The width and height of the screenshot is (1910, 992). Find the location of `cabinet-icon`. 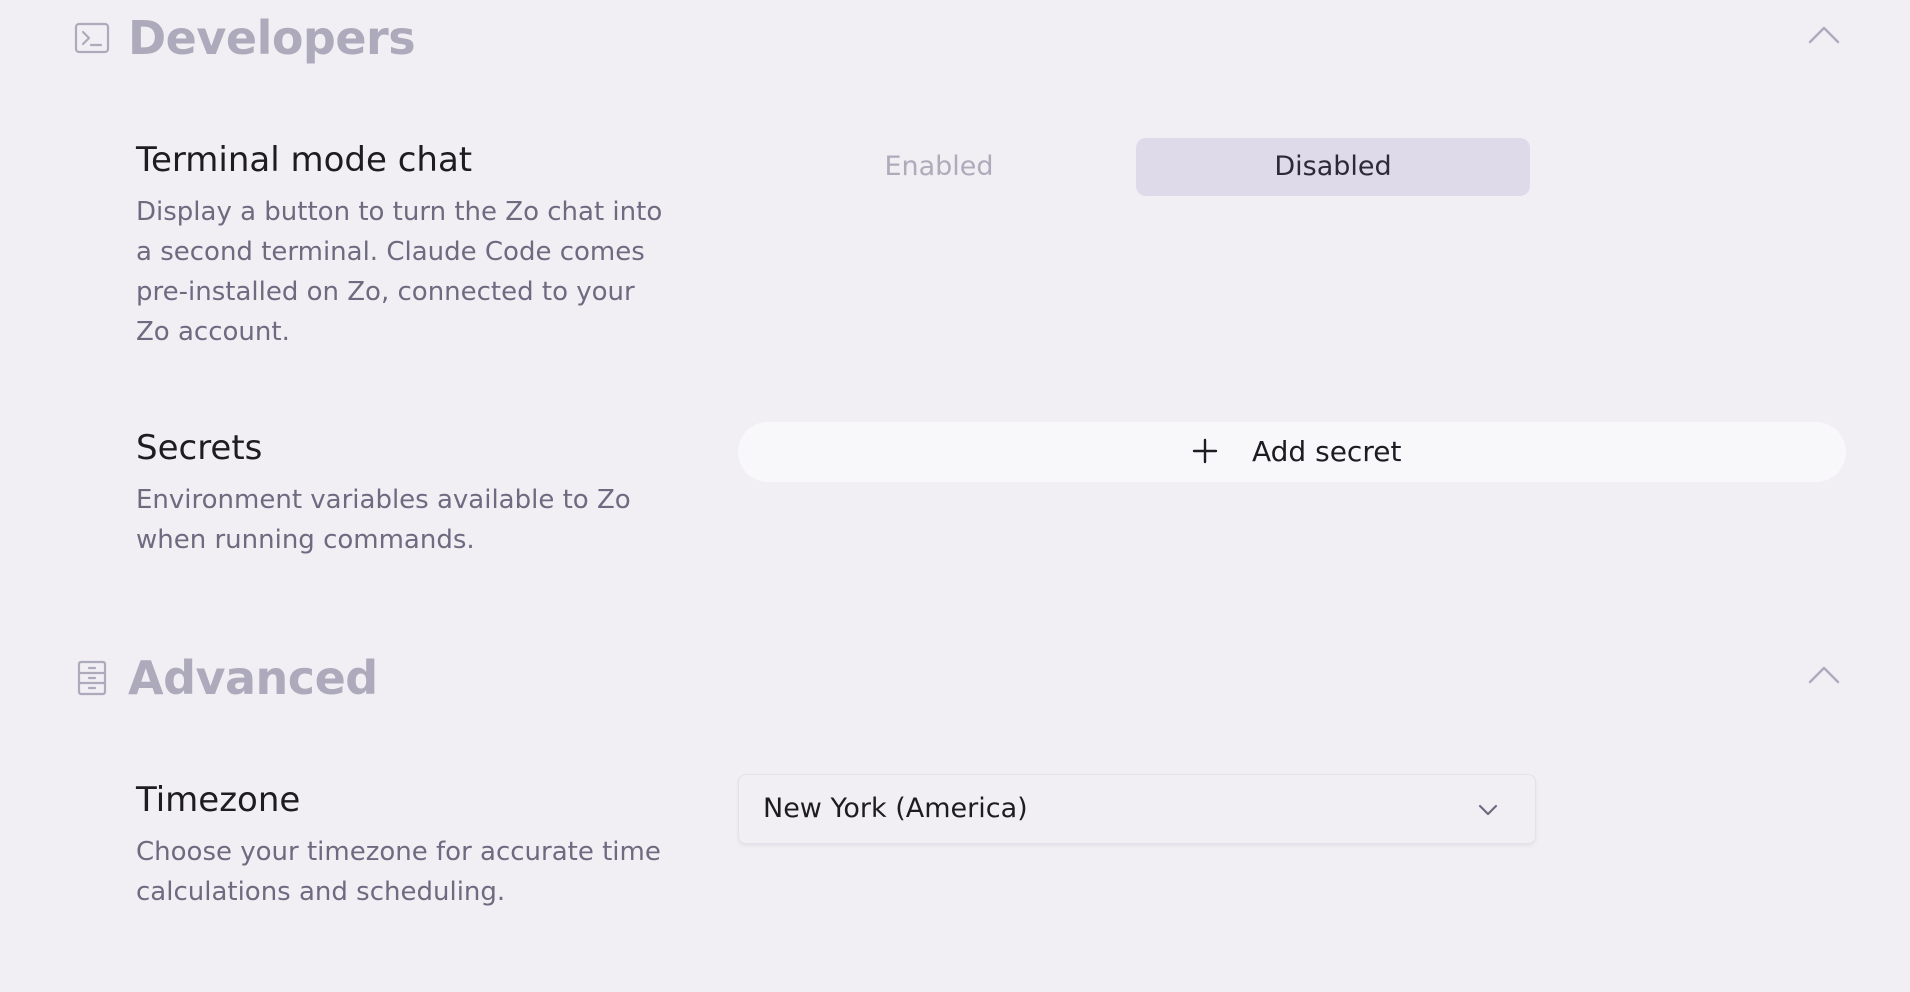

cabinet-icon is located at coordinates (92, 678).